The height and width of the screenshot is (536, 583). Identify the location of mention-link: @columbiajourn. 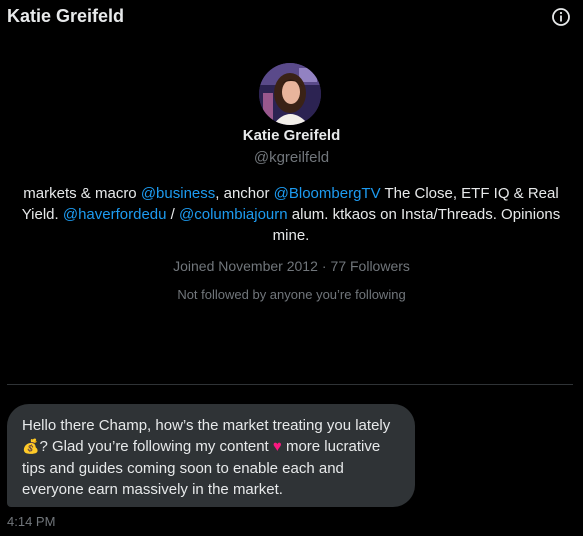
(233, 214).